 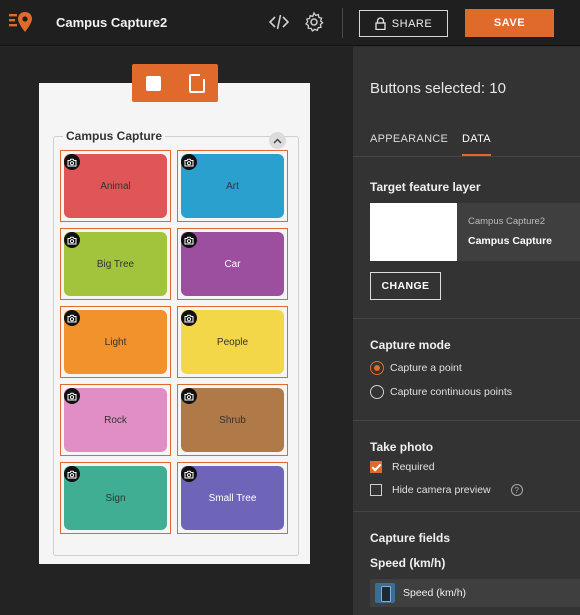 I want to click on quickcapture-logo-icon, so click(x=20, y=22).